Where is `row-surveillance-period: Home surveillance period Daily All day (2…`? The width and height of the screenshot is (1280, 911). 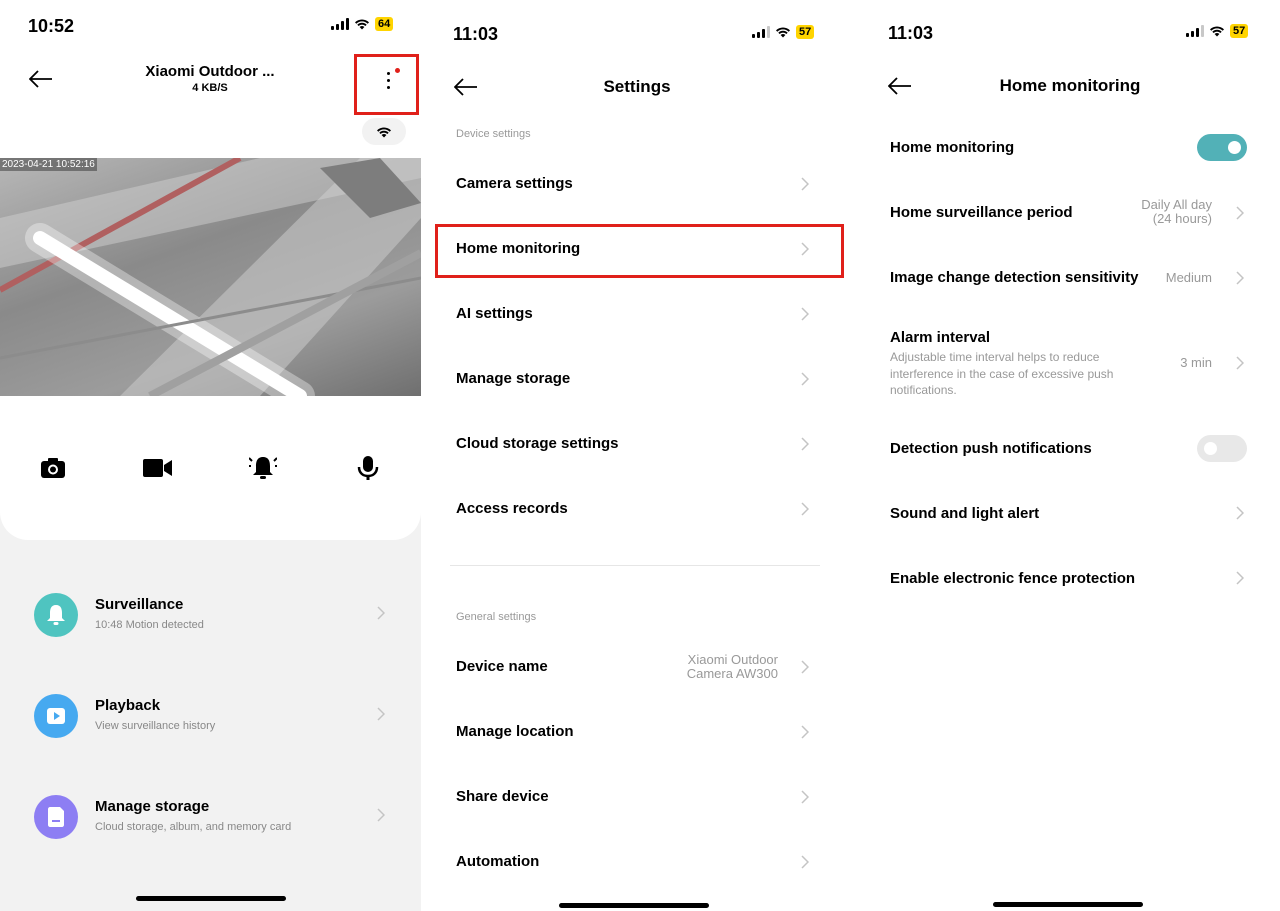 row-surveillance-period: Home surveillance period Daily All day (2… is located at coordinates (1070, 213).